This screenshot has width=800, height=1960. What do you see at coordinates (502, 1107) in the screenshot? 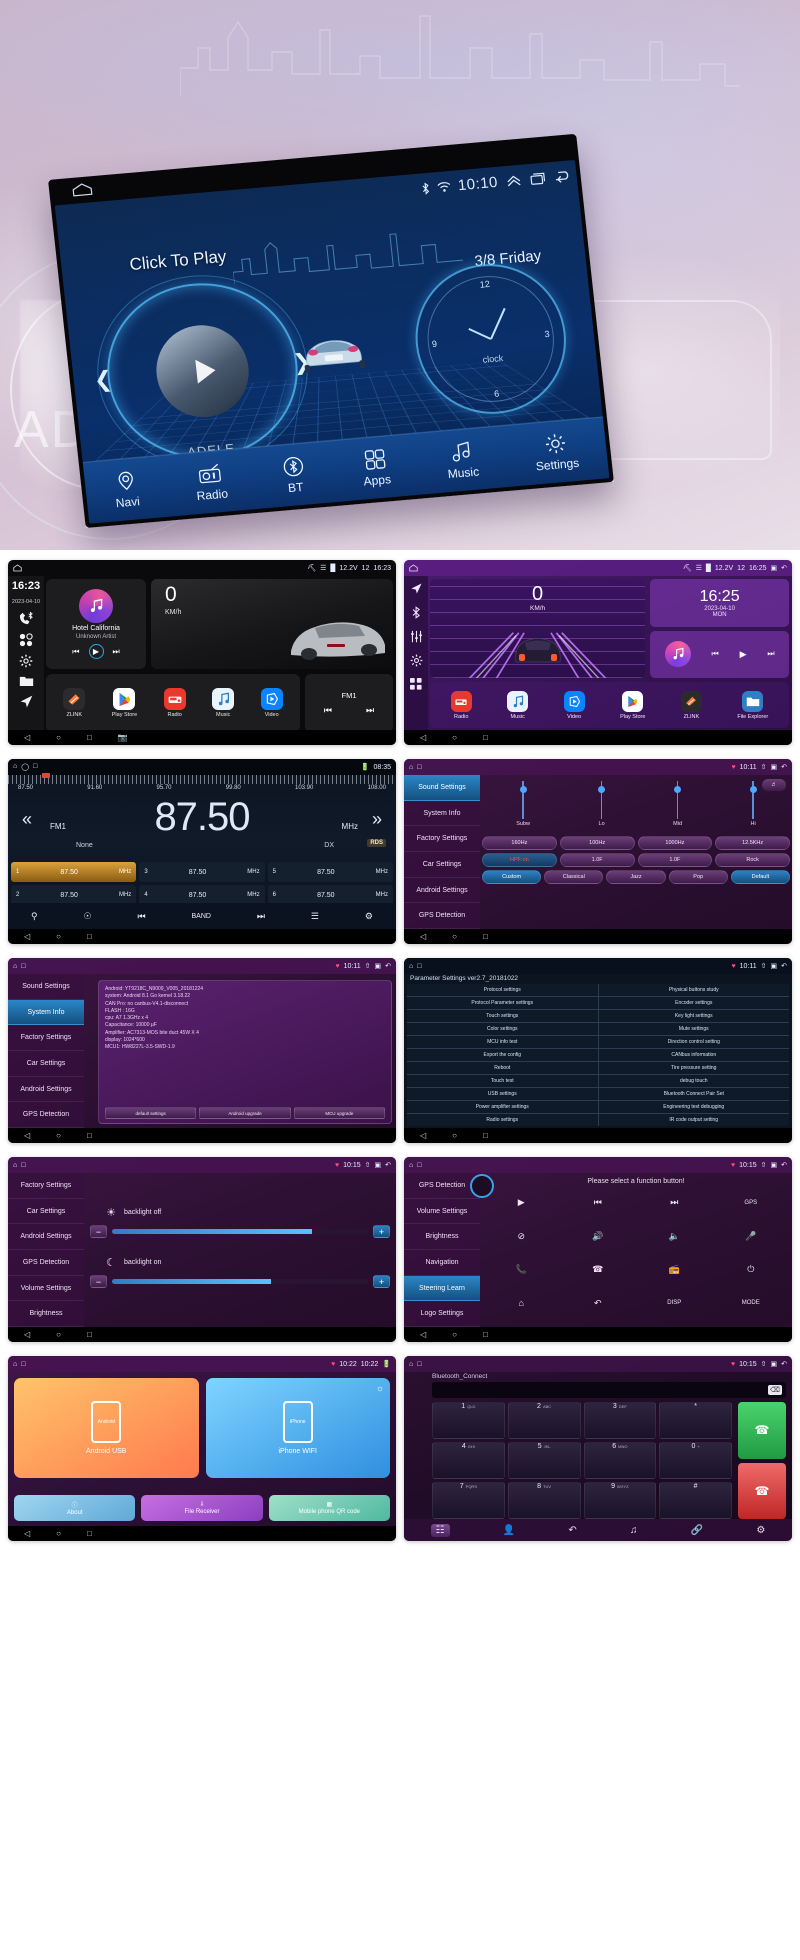
I see `param-cell: Power amplifier settings` at bounding box center [502, 1107].